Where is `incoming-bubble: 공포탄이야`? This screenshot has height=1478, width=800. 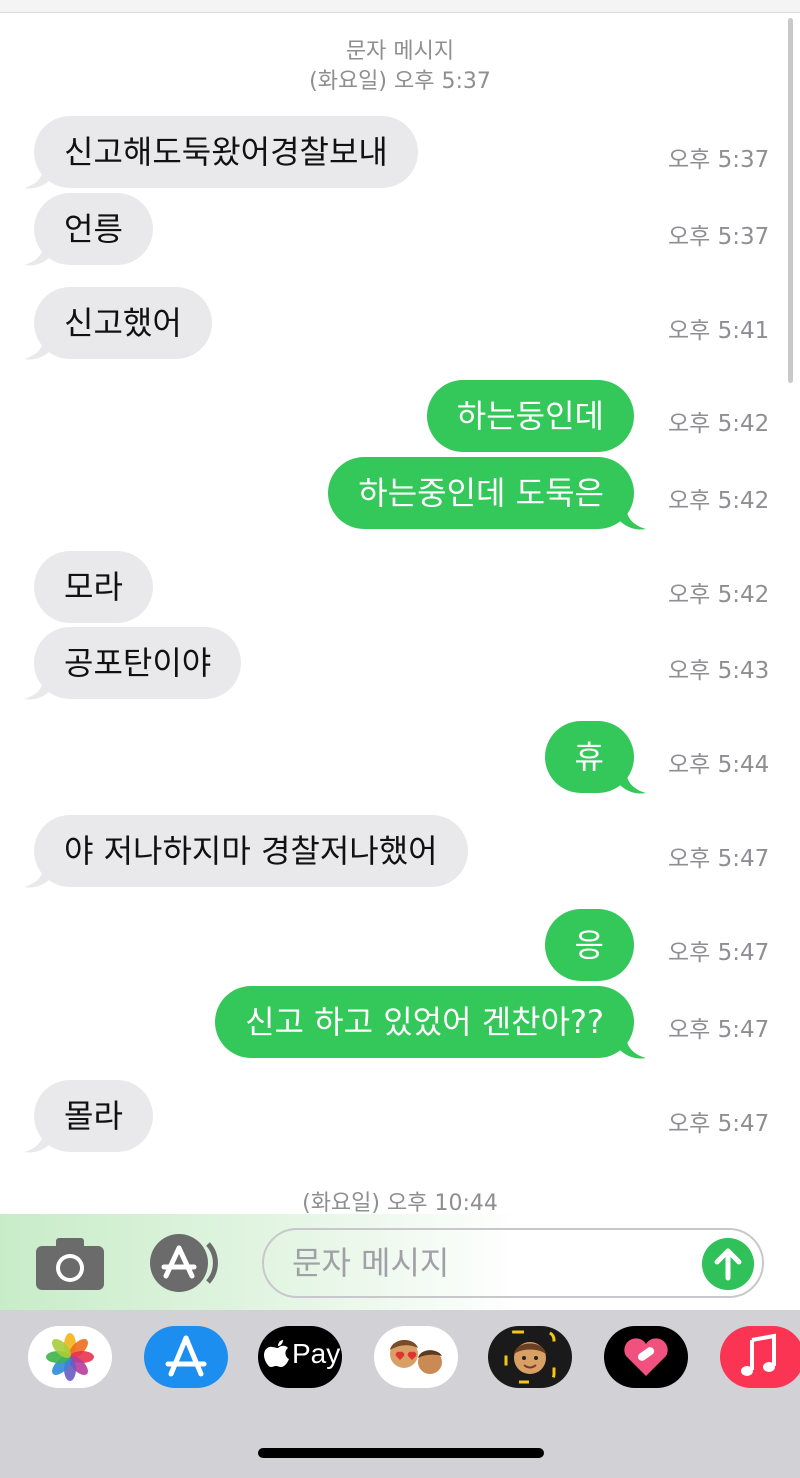 incoming-bubble: 공포탄이야 is located at coordinates (138, 663).